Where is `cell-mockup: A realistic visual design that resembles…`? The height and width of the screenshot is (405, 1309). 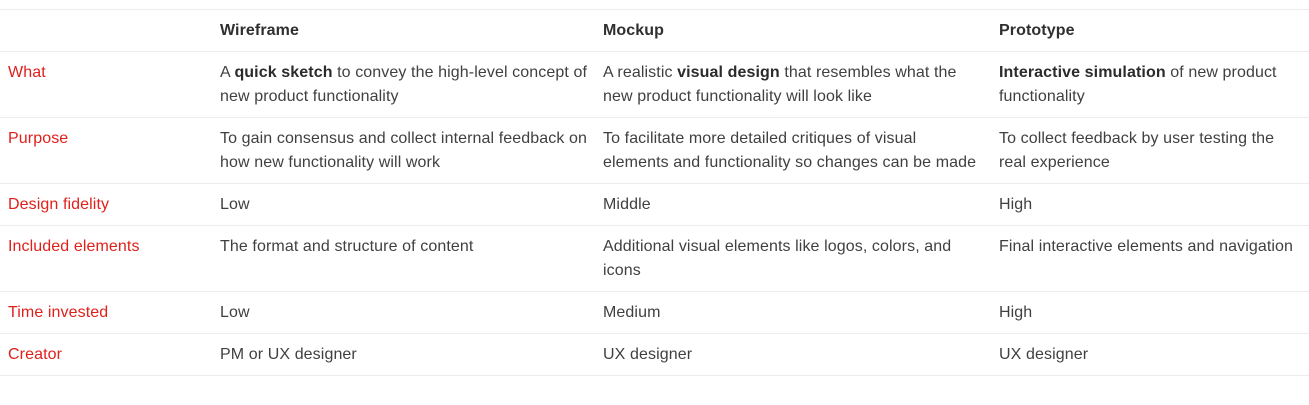
cell-mockup: A realistic visual design that resembles… is located at coordinates (793, 85).